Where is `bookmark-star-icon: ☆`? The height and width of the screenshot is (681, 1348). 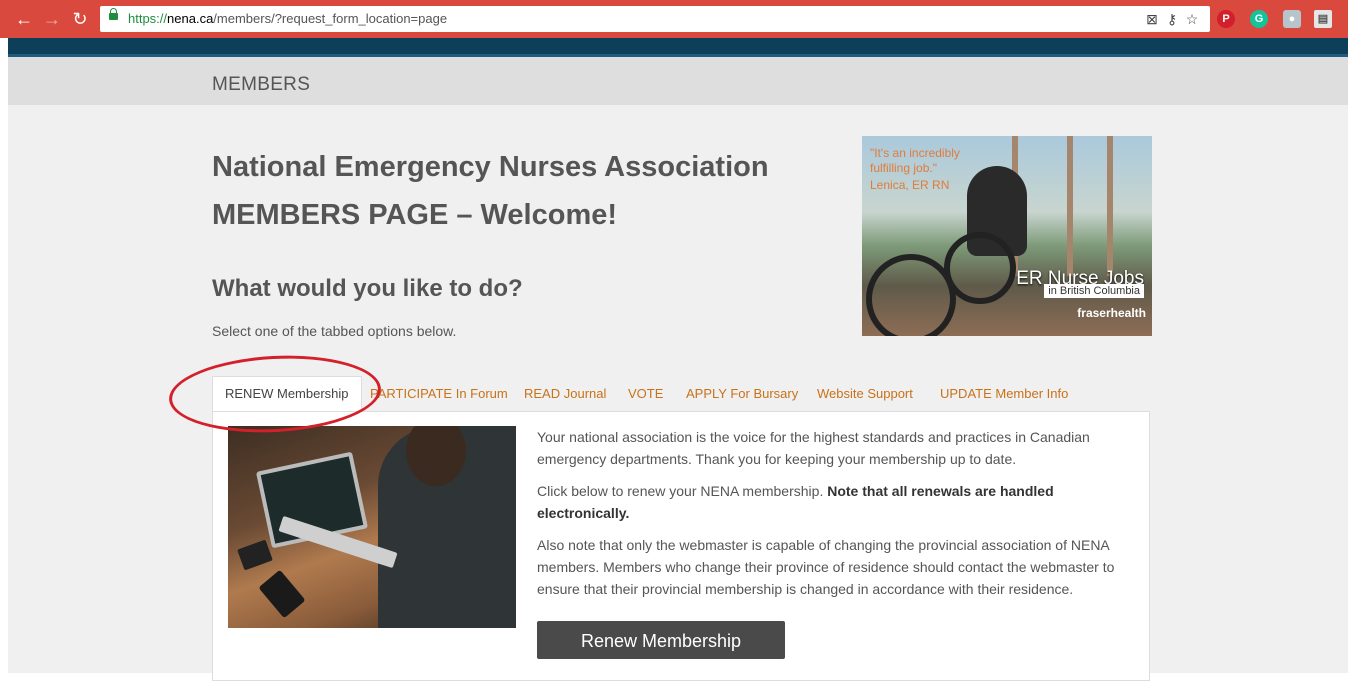
bookmark-star-icon: ☆ is located at coordinates (1192, 19).